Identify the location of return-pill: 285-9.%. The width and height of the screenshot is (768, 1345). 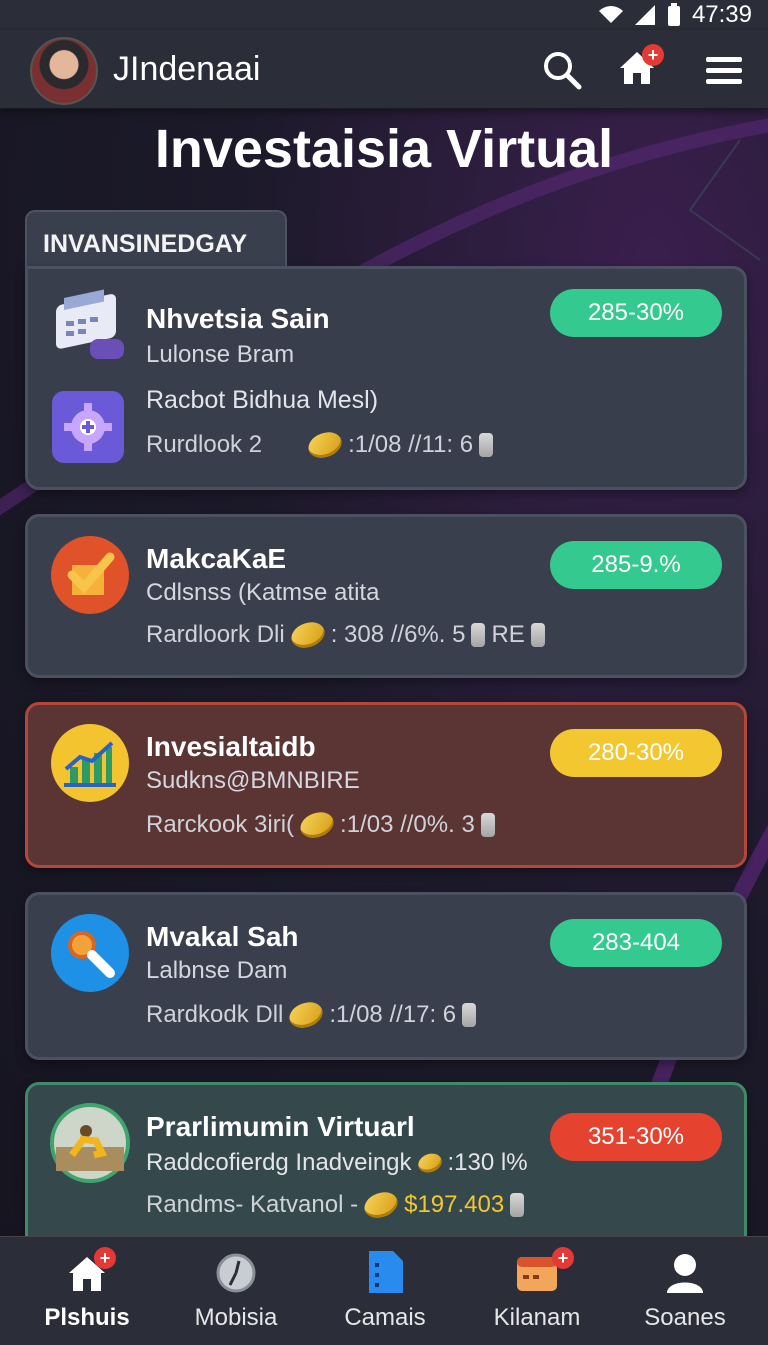
(636, 565).